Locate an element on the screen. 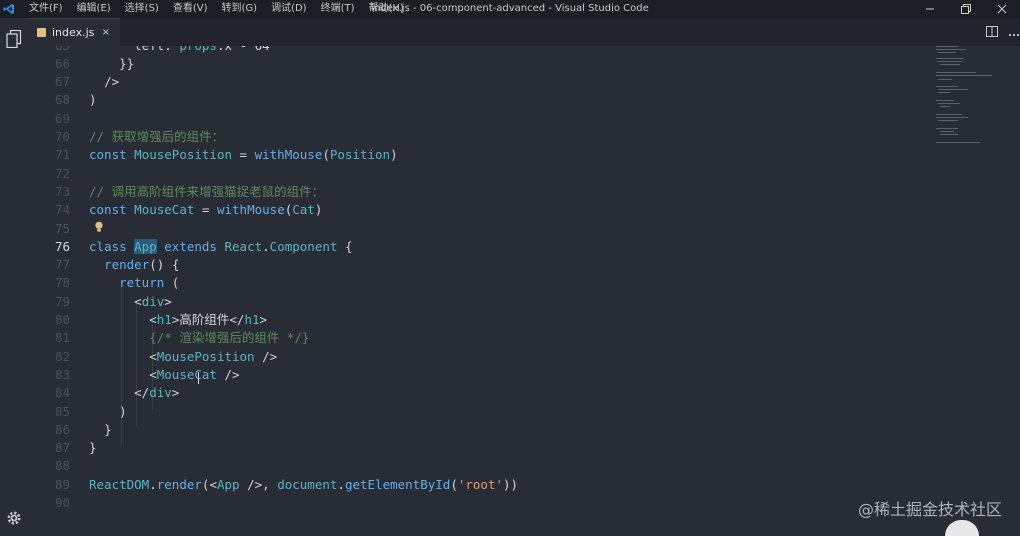  menu-help: 帮助(H) is located at coordinates (386, 9).